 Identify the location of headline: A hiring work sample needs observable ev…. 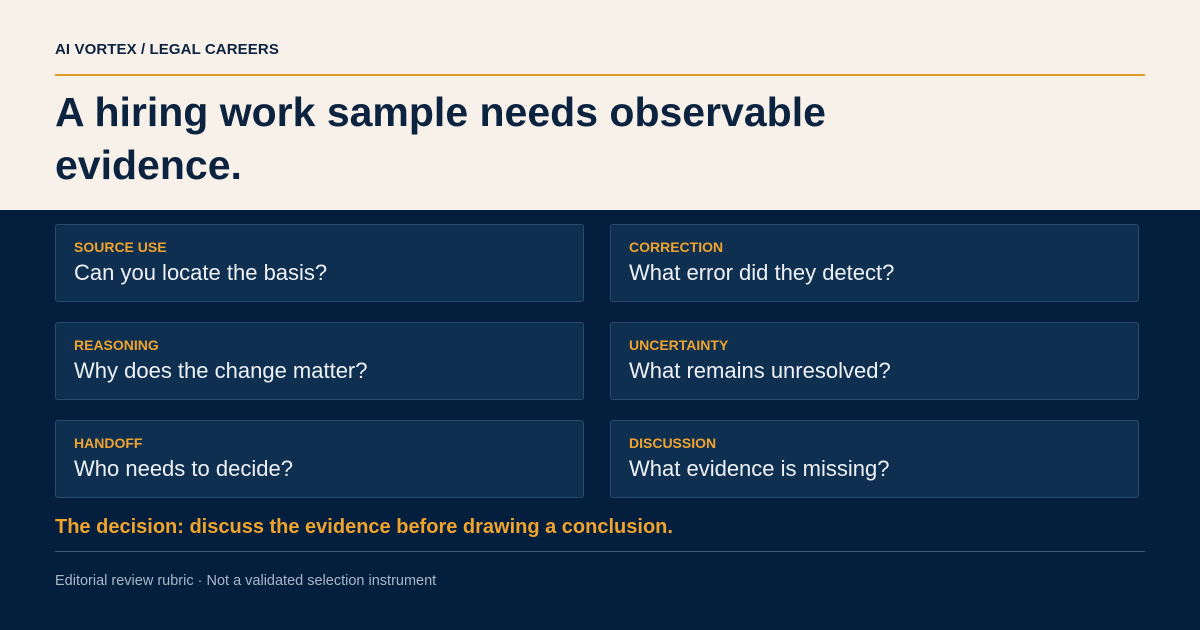
(440, 138).